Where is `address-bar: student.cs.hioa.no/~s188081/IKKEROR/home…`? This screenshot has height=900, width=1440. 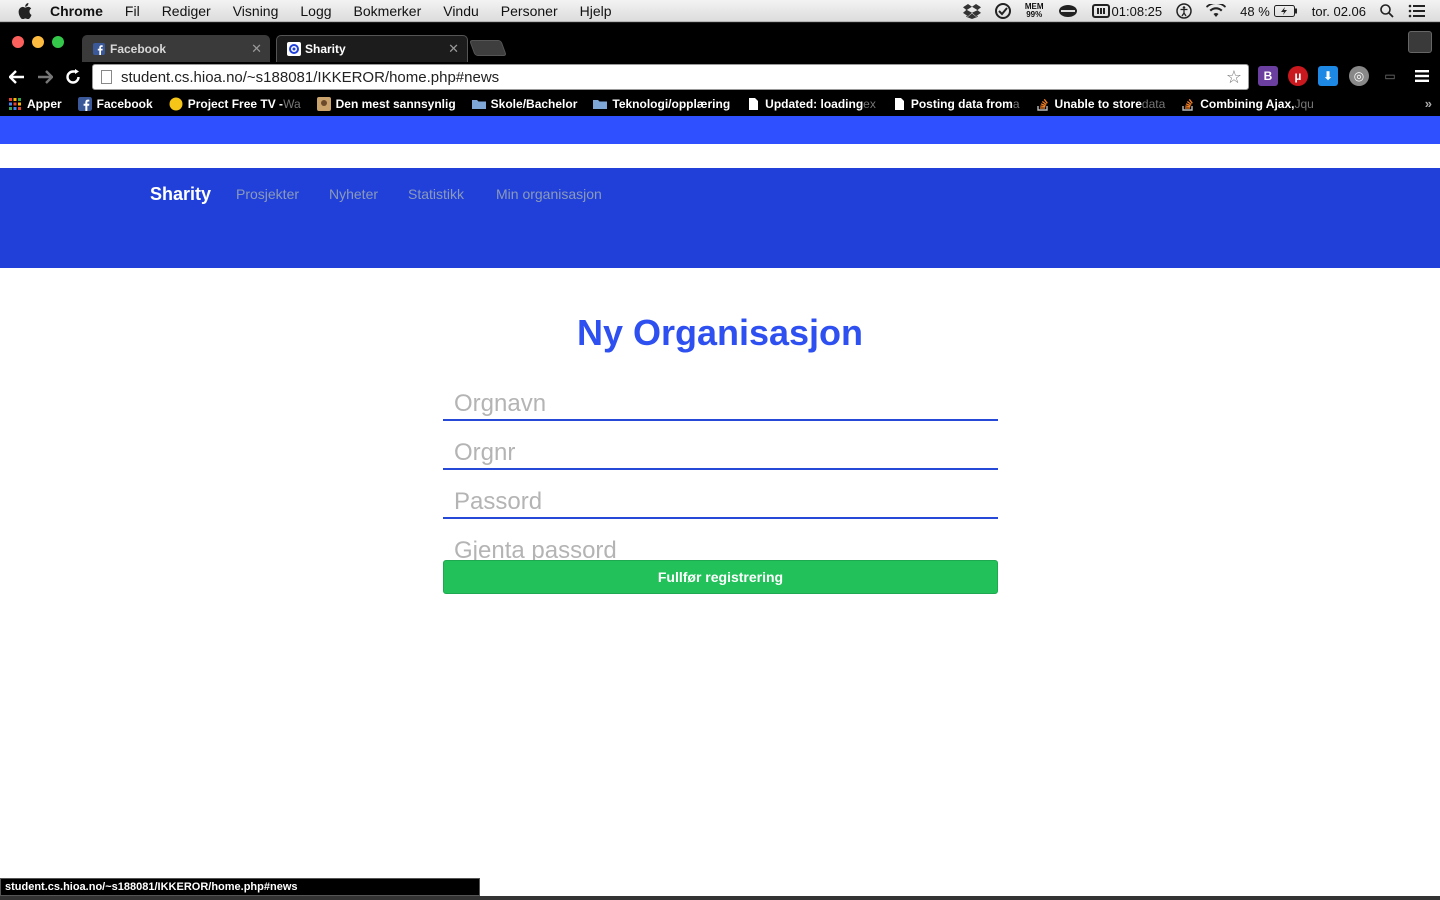
address-bar: student.cs.hioa.no/~s188081/IKKEROR/home… is located at coordinates (670, 77).